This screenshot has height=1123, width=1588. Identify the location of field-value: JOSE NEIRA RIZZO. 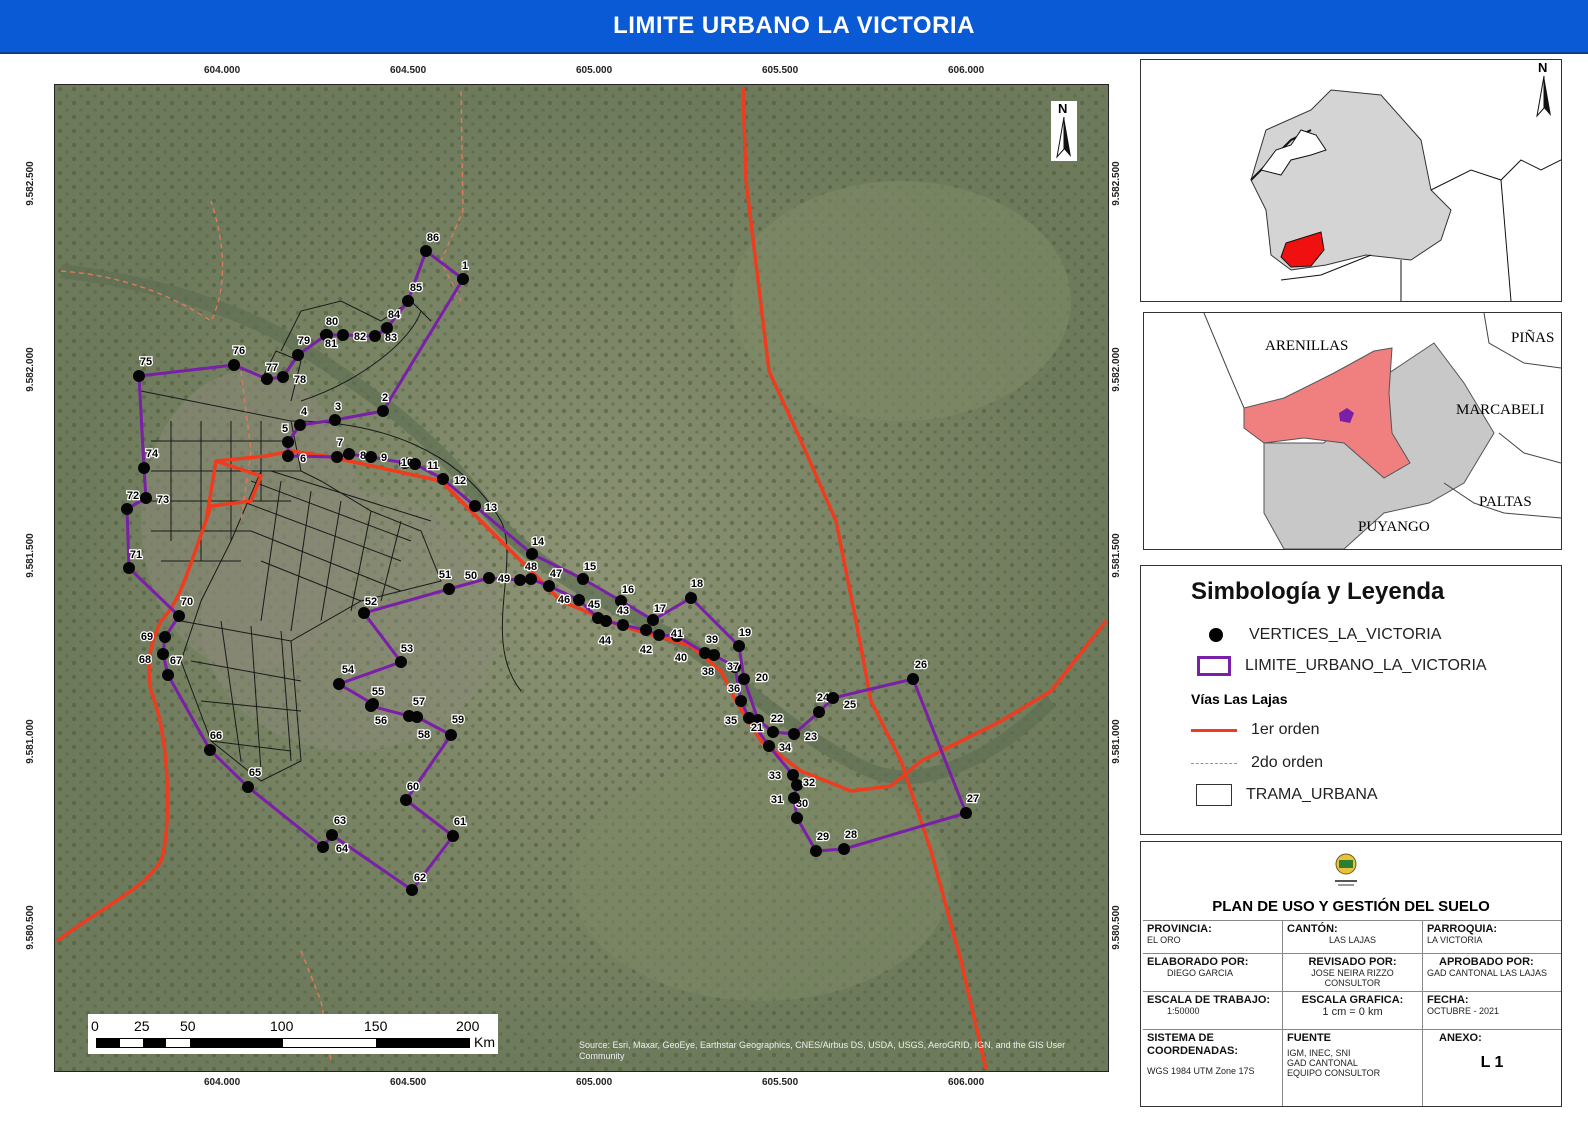
(1352, 973).